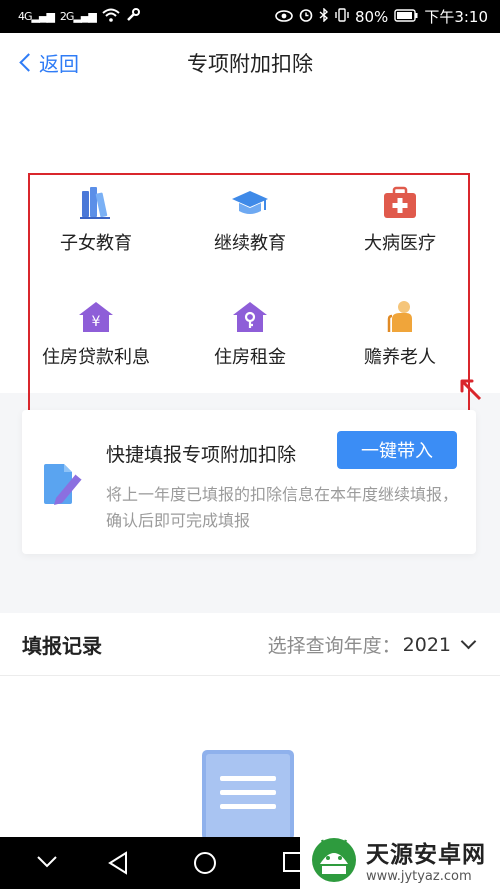 The image size is (500, 889). I want to click on signal-icon-2: 2G▂▄▆, so click(78, 16).